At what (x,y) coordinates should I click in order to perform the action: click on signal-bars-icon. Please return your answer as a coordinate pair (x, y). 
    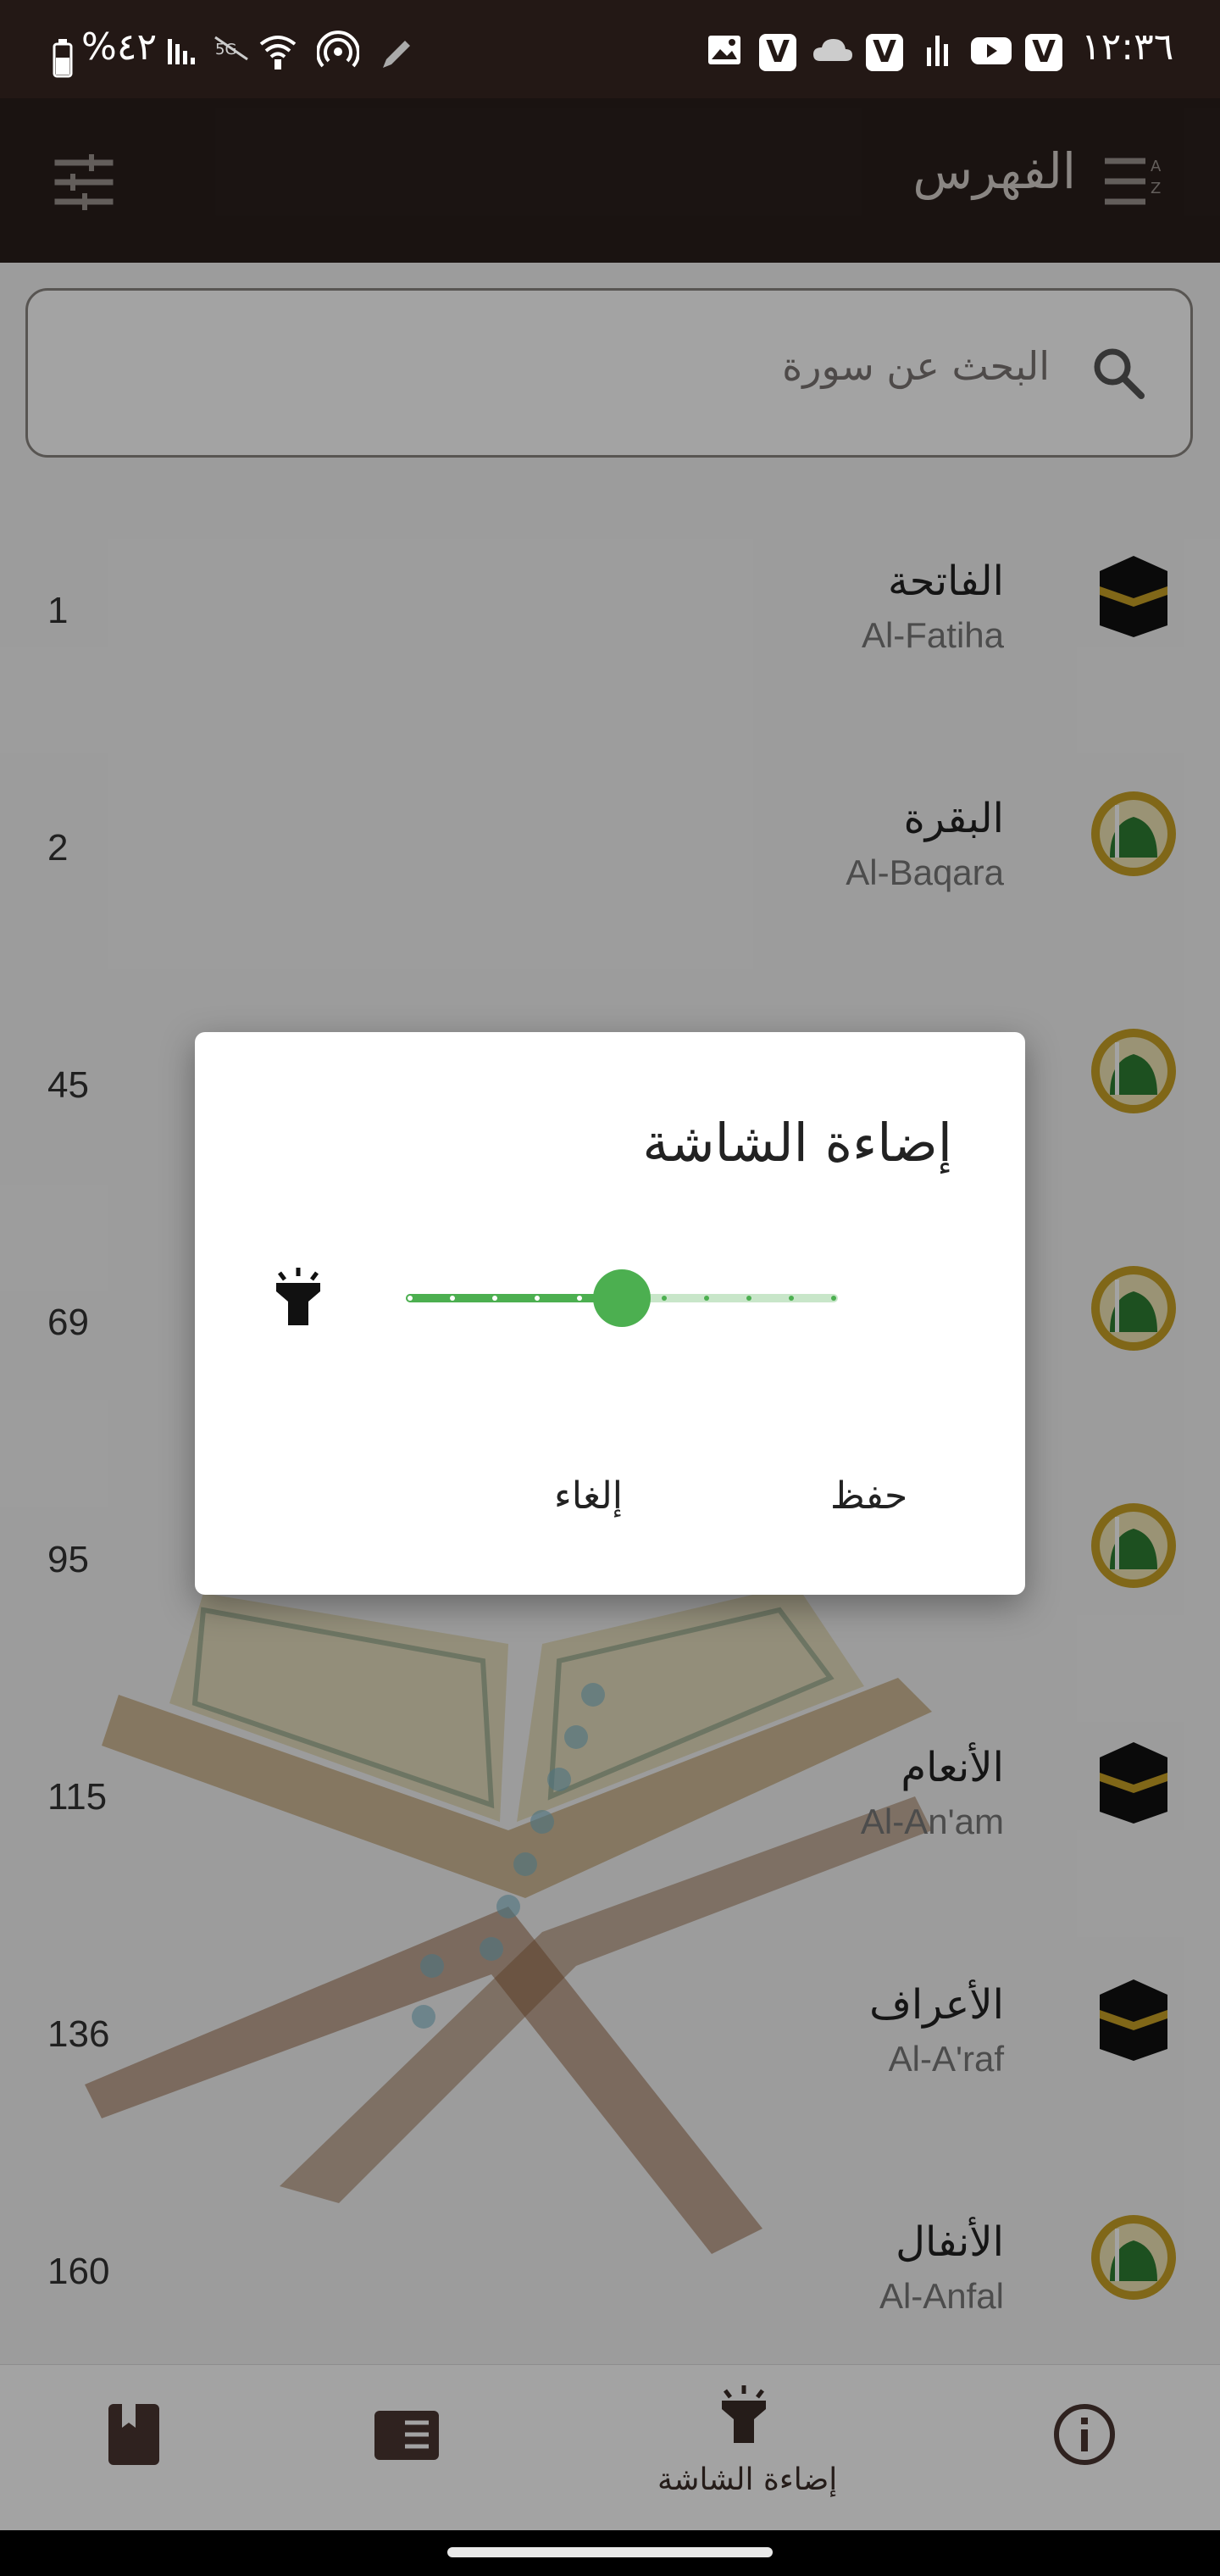
    Looking at the image, I should click on (937, 51).